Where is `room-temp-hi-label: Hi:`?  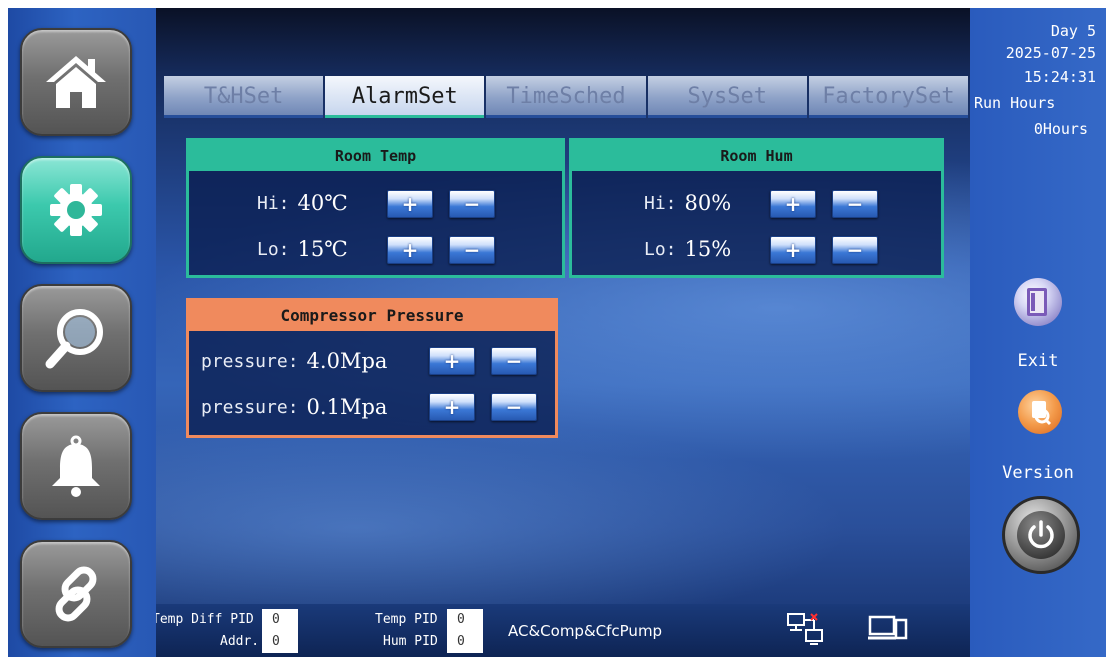
room-temp-hi-label: Hi: is located at coordinates (273, 203).